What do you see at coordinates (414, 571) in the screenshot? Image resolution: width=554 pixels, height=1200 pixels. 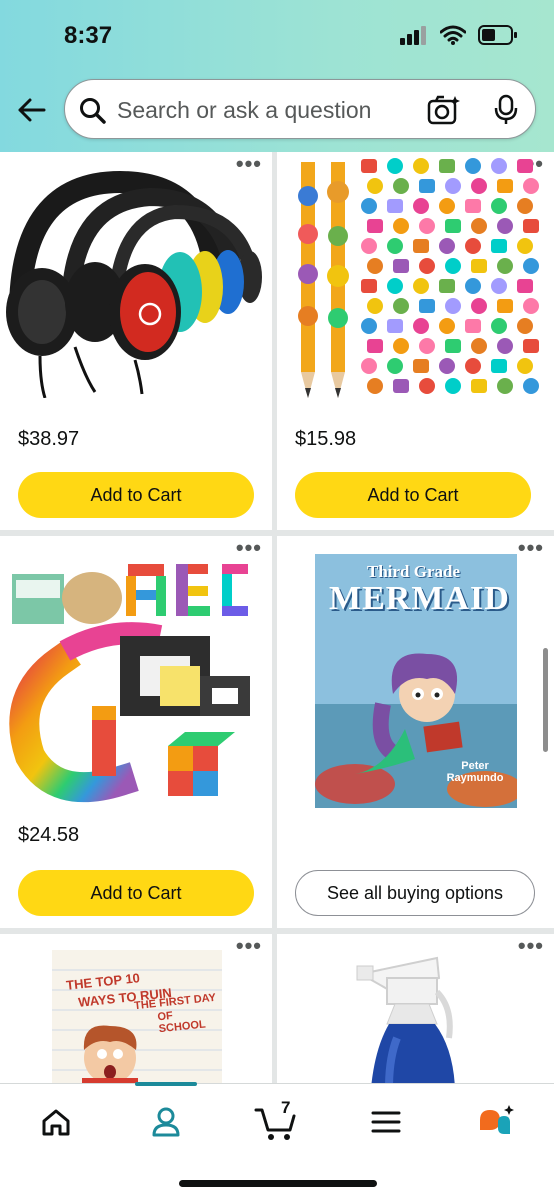 I see `book-title-line1: Third Grade` at bounding box center [414, 571].